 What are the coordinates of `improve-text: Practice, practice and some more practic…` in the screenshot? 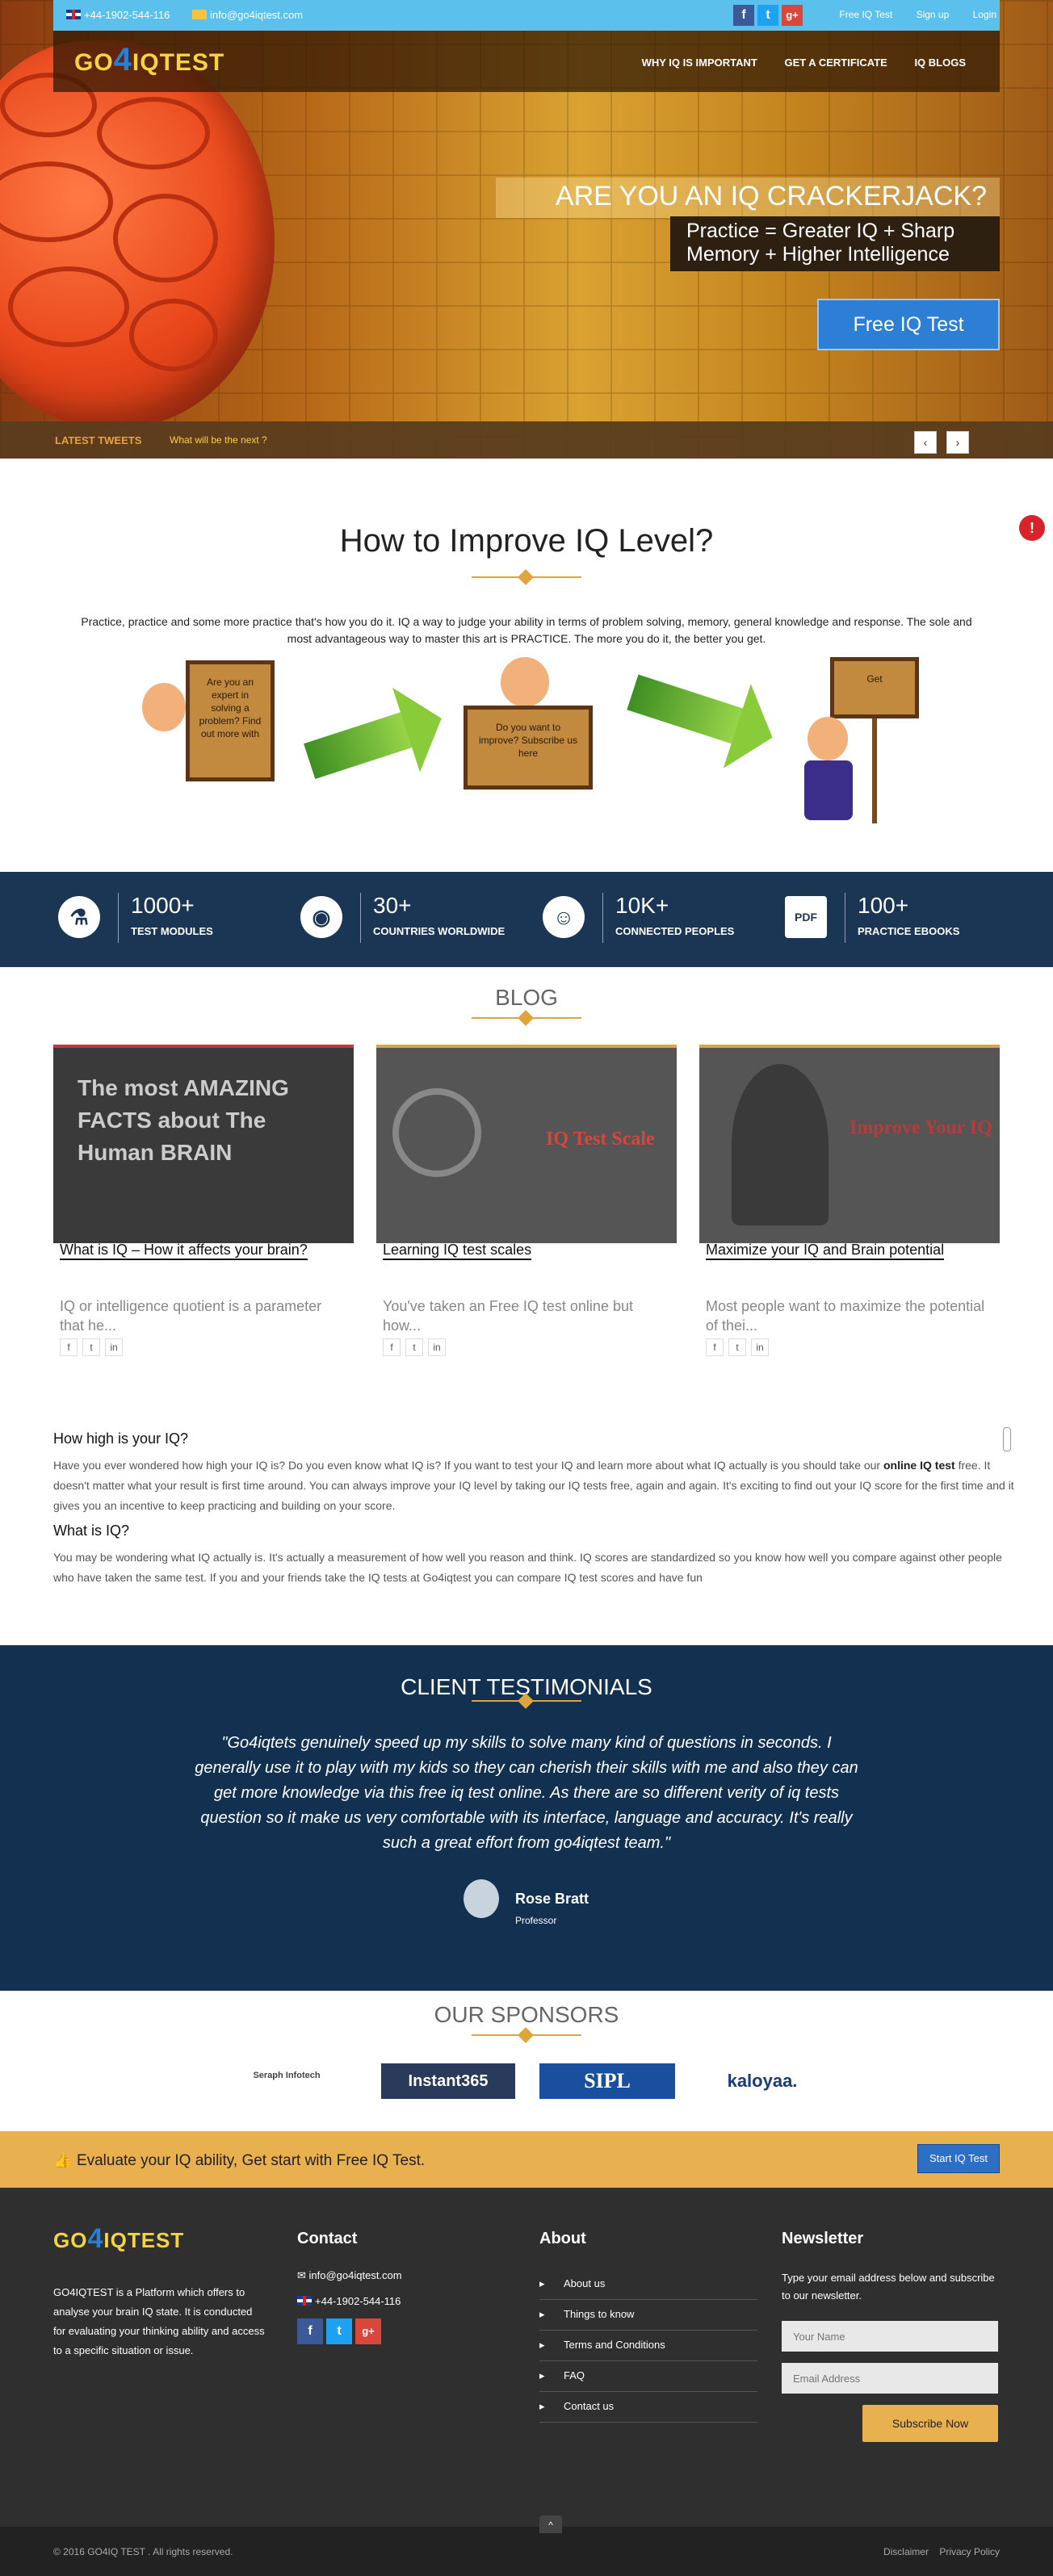 It's located at (526, 630).